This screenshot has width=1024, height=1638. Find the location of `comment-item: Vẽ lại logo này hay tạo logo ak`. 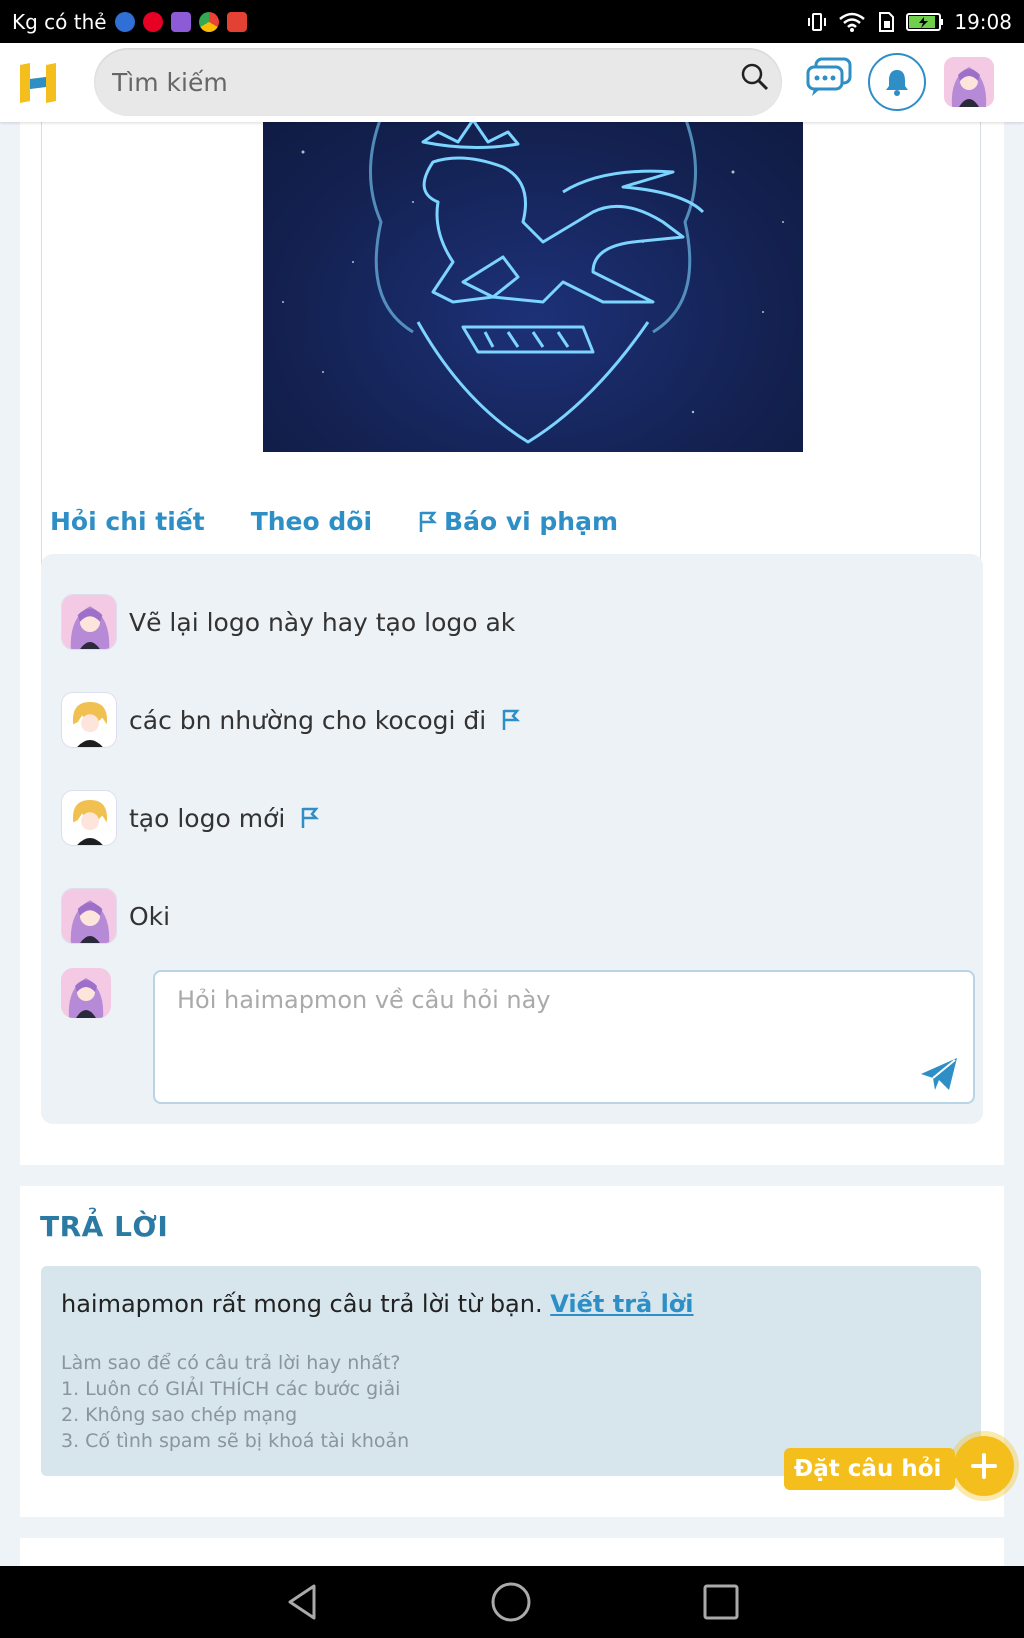

comment-item: Vẽ lại logo này hay tạo logo ak is located at coordinates (288, 622).